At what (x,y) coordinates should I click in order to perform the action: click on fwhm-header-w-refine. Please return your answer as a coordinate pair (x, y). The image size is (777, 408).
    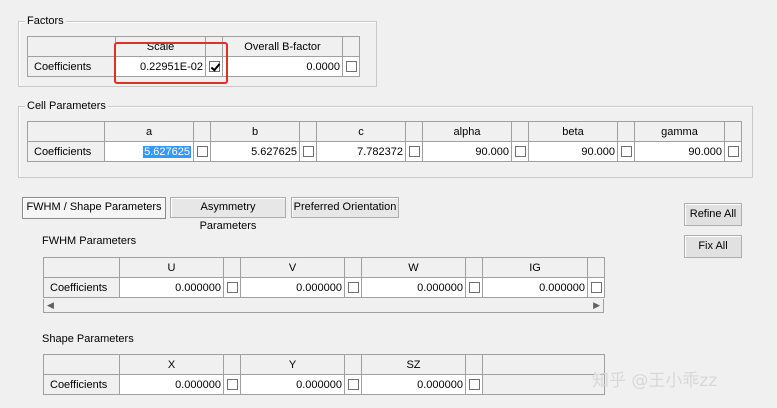
    Looking at the image, I should click on (474, 267).